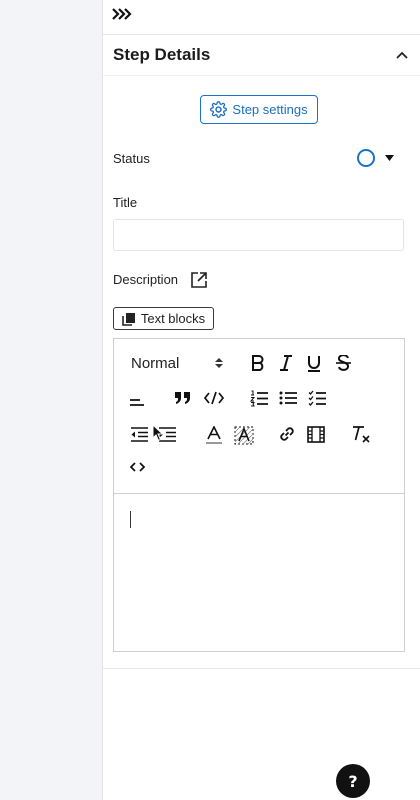 The image size is (420, 800). I want to click on text-blocks-button: Text blocks, so click(163, 318).